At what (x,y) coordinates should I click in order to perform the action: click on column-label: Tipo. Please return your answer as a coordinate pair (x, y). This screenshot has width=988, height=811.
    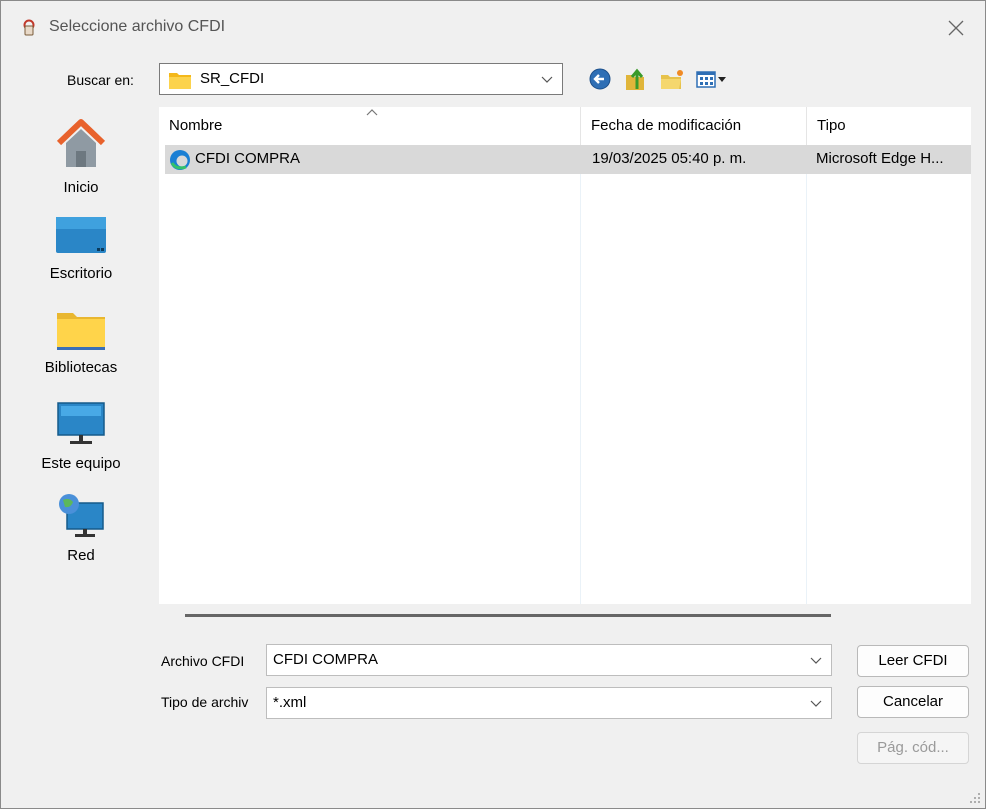
    Looking at the image, I should click on (831, 125).